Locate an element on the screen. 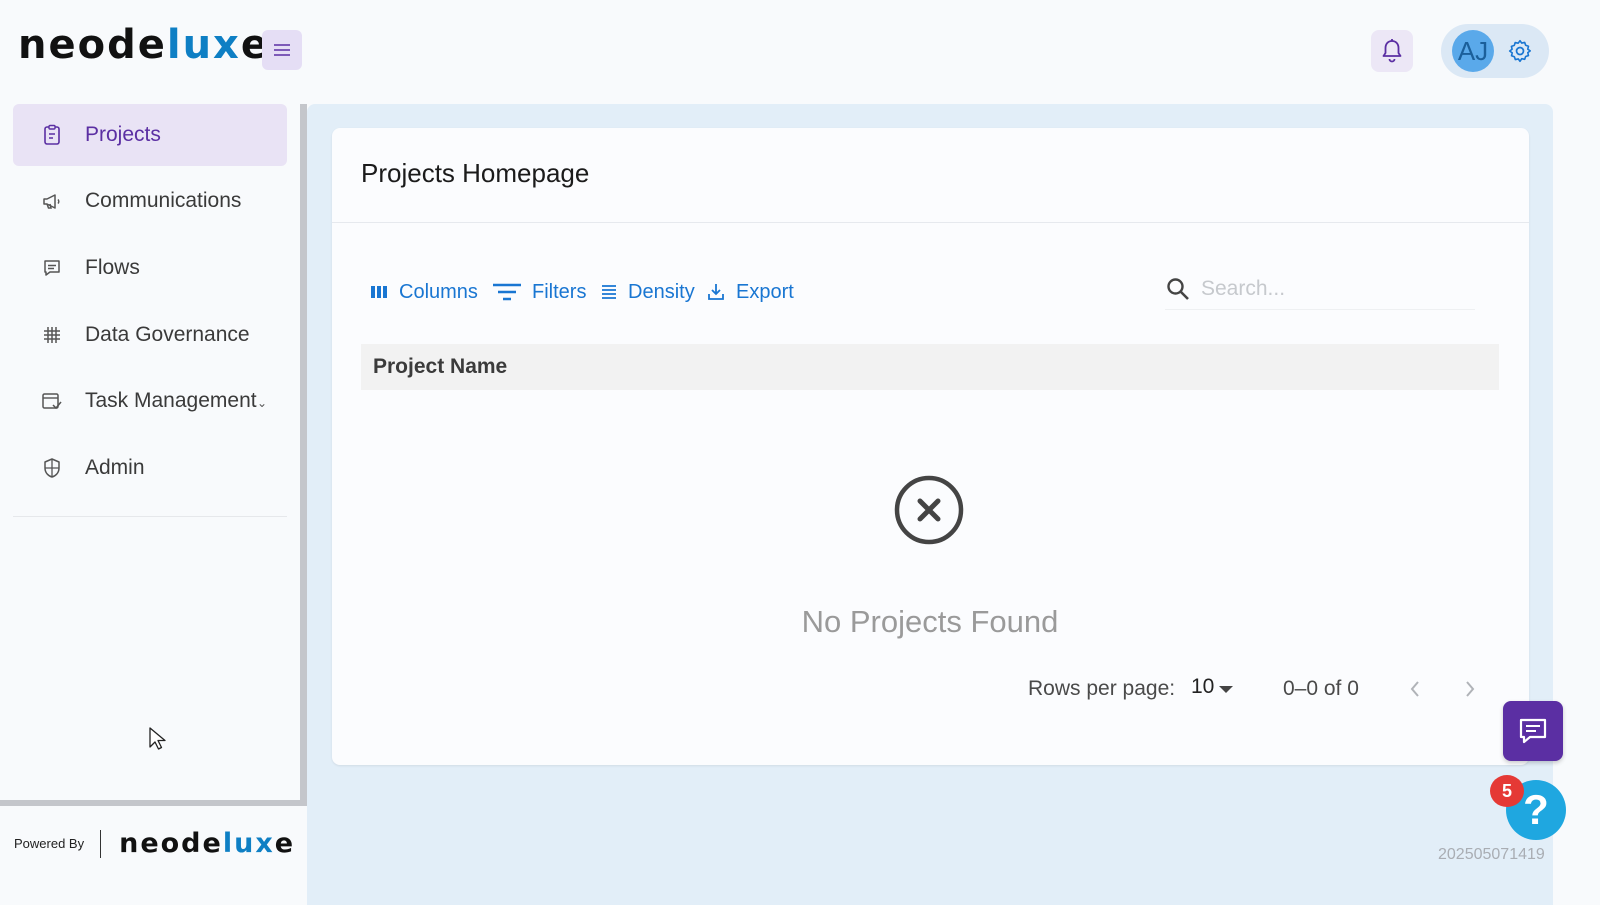  bell-icon is located at coordinates (1392, 51).